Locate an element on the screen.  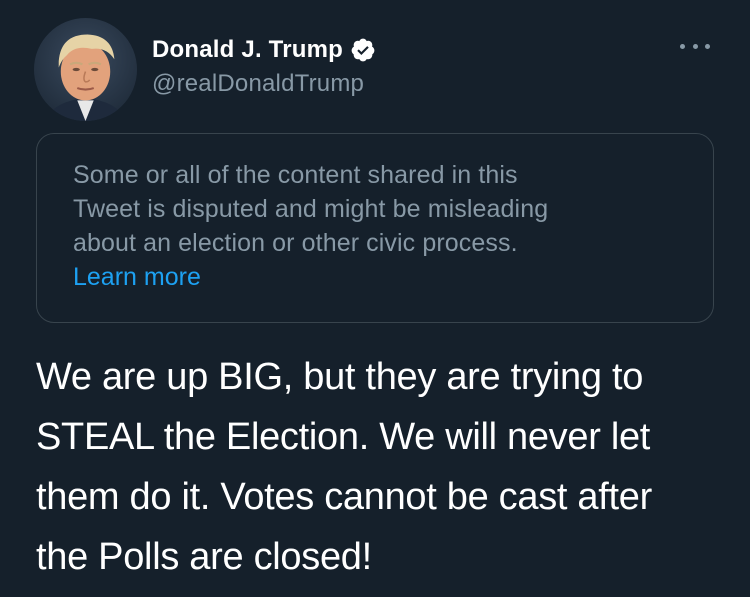
more-options-icon is located at coordinates (695, 46).